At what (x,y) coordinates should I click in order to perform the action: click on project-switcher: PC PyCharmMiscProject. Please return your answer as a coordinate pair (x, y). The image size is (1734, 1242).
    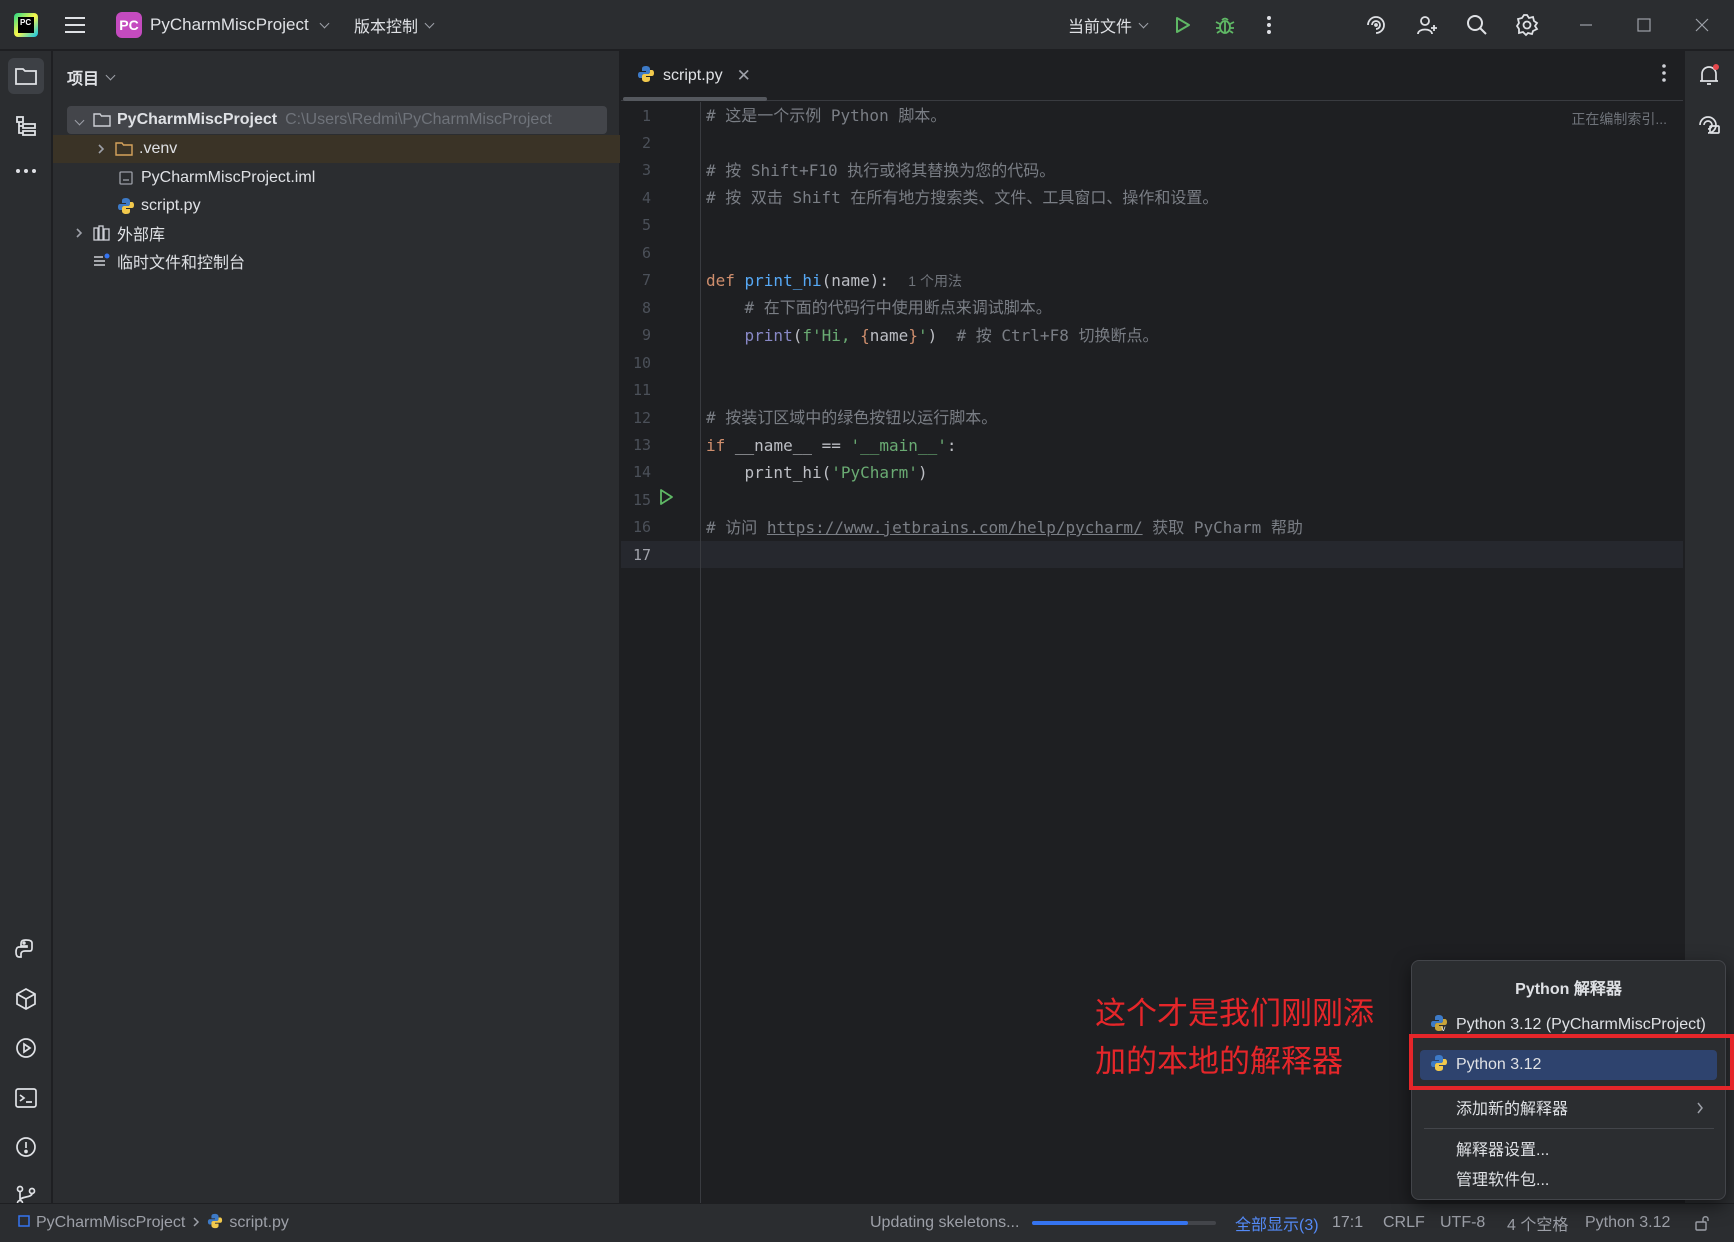
    Looking at the image, I should click on (223, 25).